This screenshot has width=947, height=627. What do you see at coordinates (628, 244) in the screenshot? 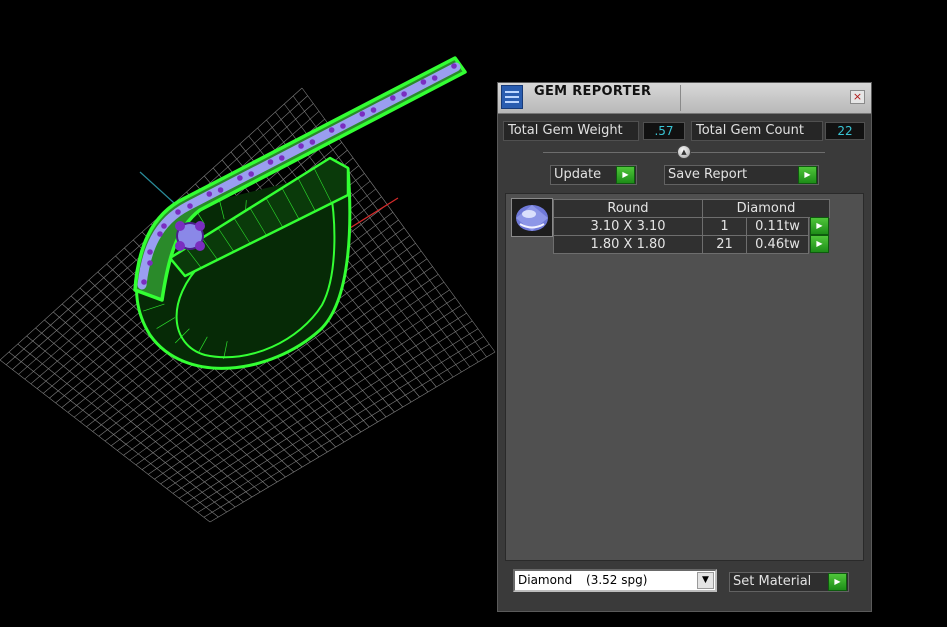
I see `table-row-2-size: 1.80 X 1.80` at bounding box center [628, 244].